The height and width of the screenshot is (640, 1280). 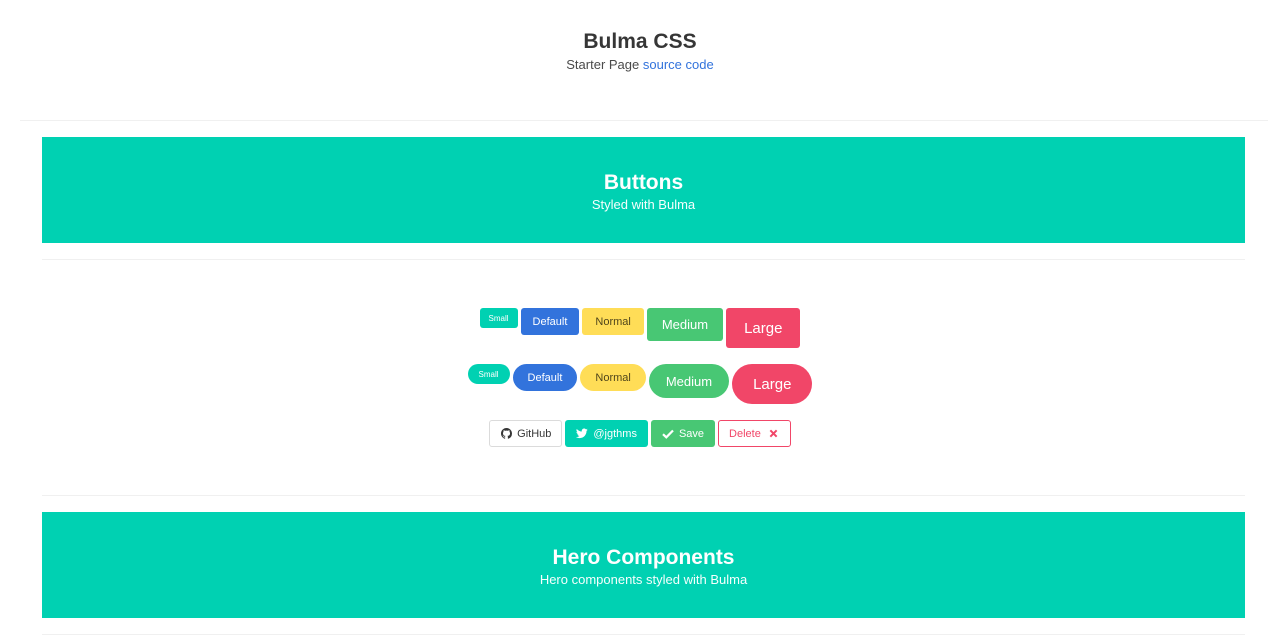 I want to click on delete-label: Delete, so click(x=745, y=433).